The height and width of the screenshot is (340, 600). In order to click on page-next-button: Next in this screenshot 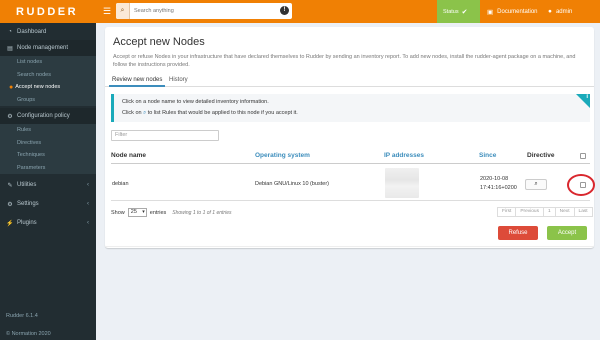, I will do `click(564, 212)`.